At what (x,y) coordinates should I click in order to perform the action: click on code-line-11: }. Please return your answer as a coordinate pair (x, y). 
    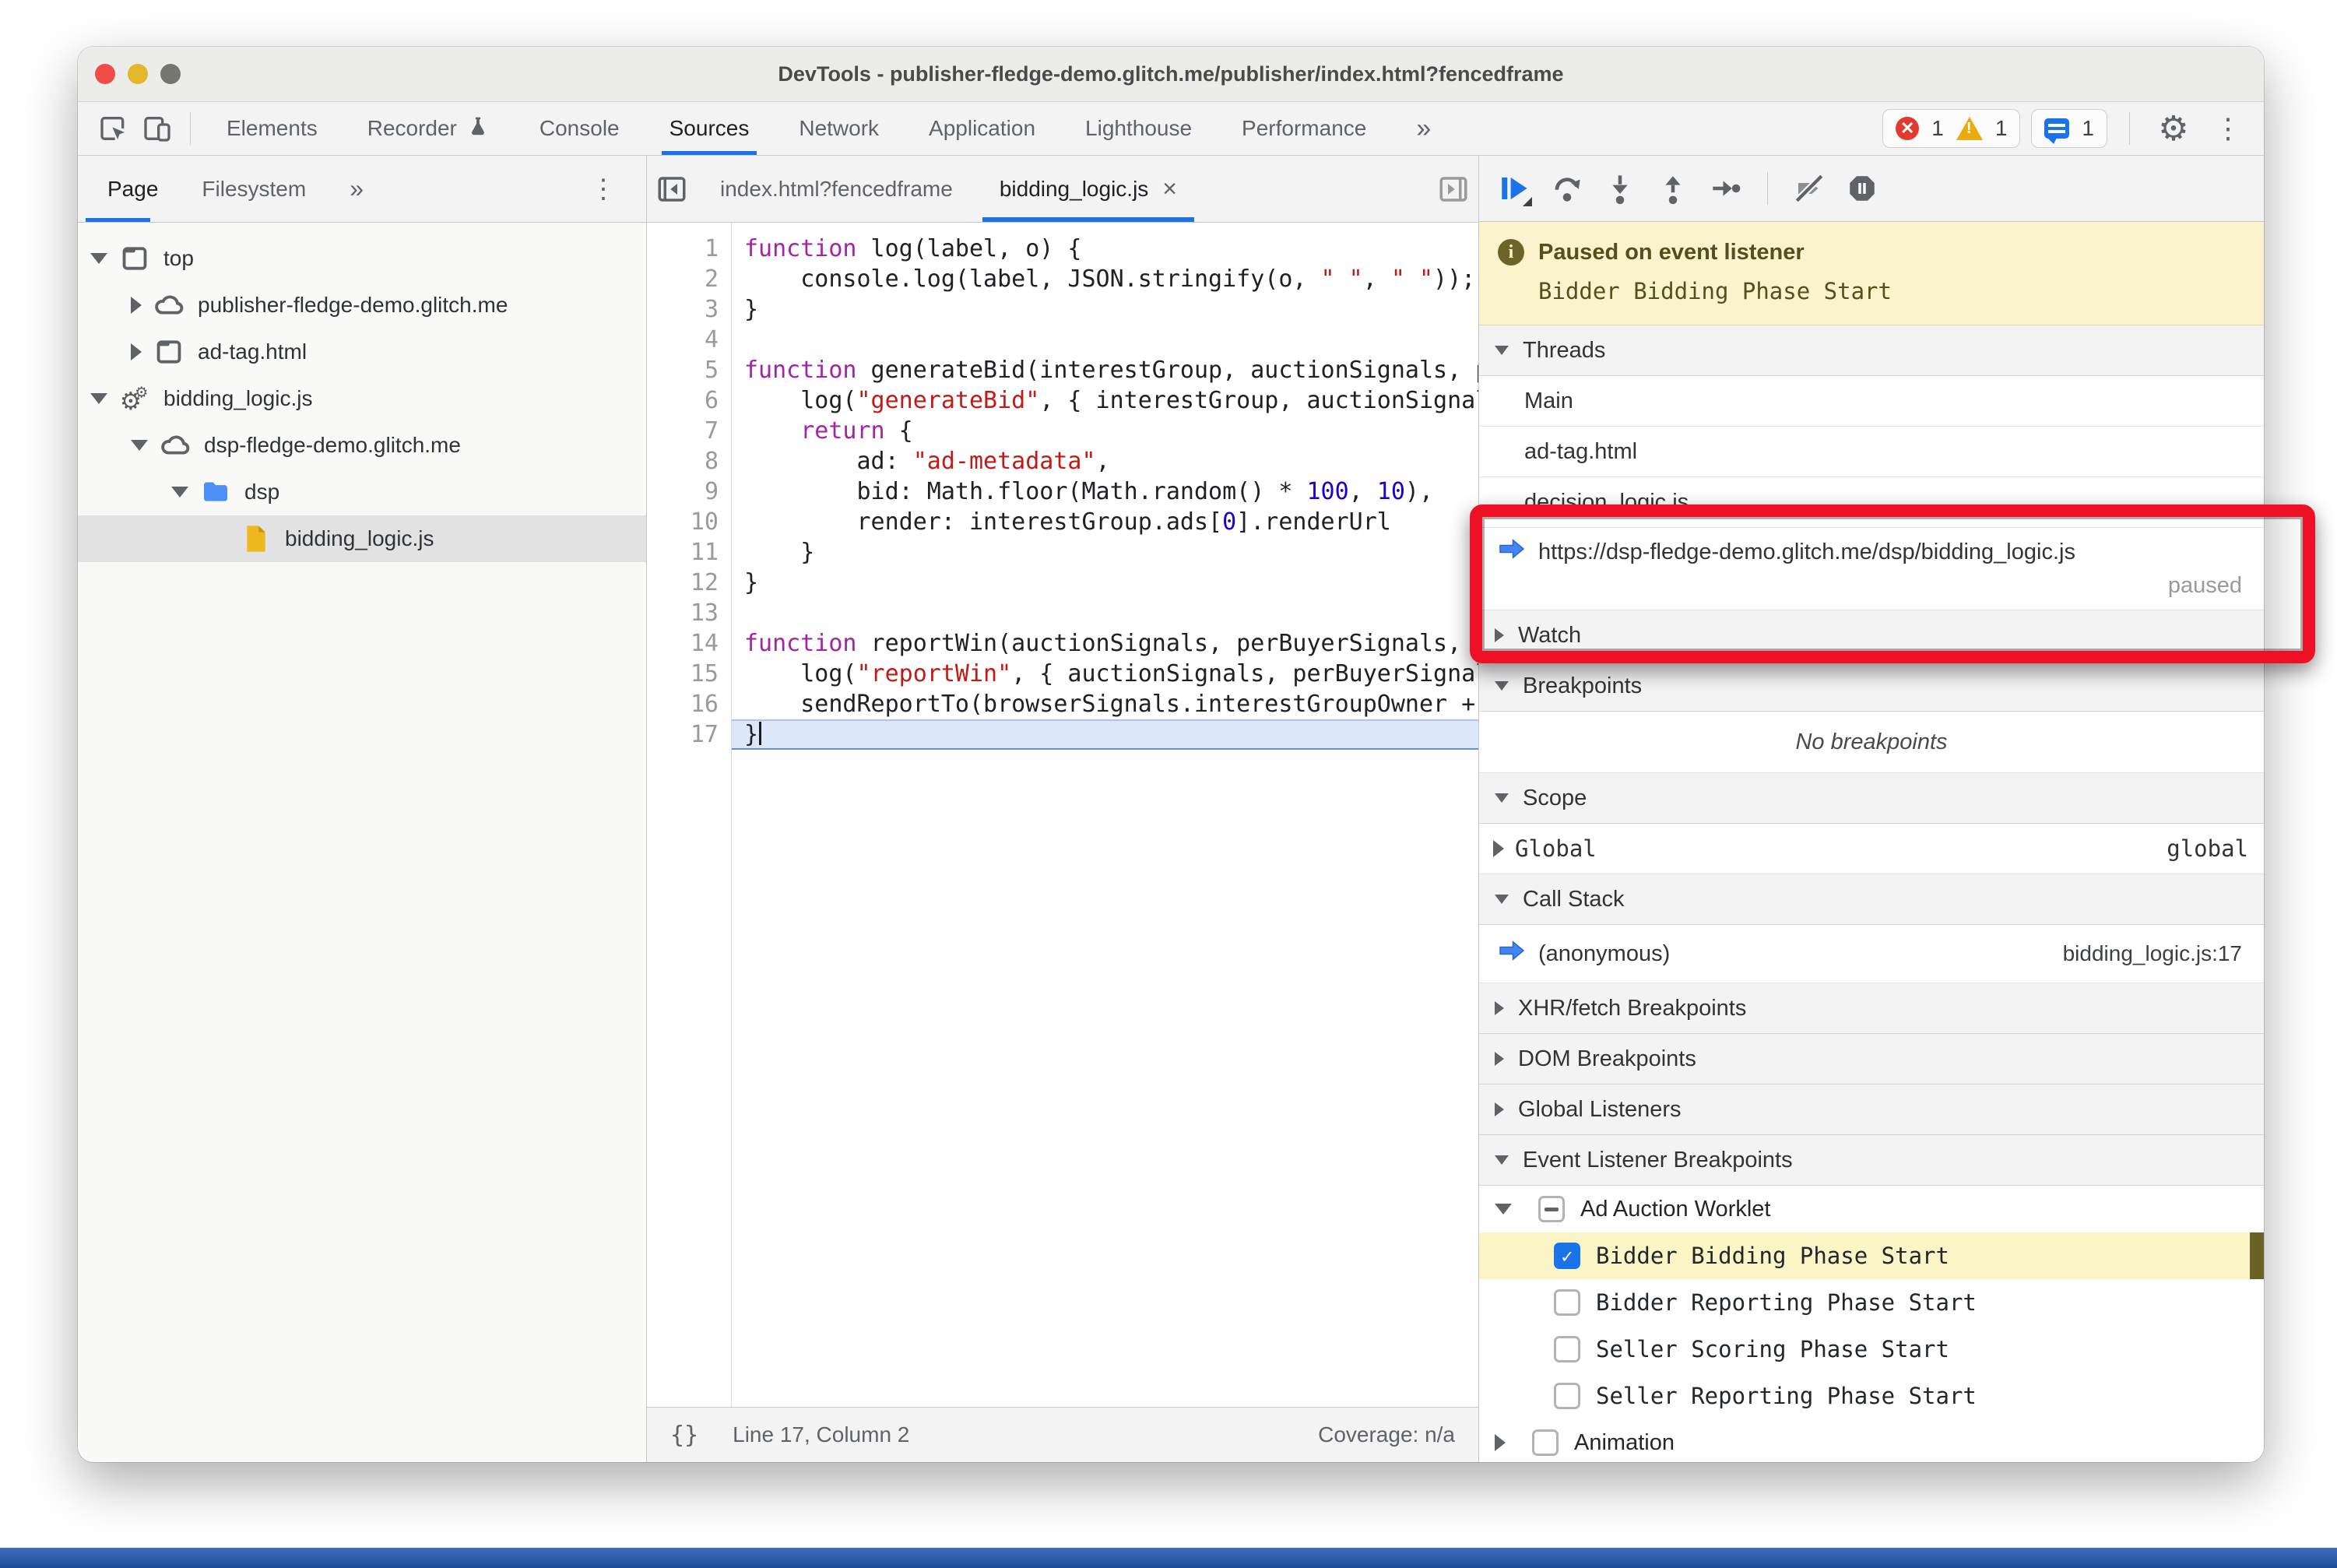
    Looking at the image, I should click on (1111, 552).